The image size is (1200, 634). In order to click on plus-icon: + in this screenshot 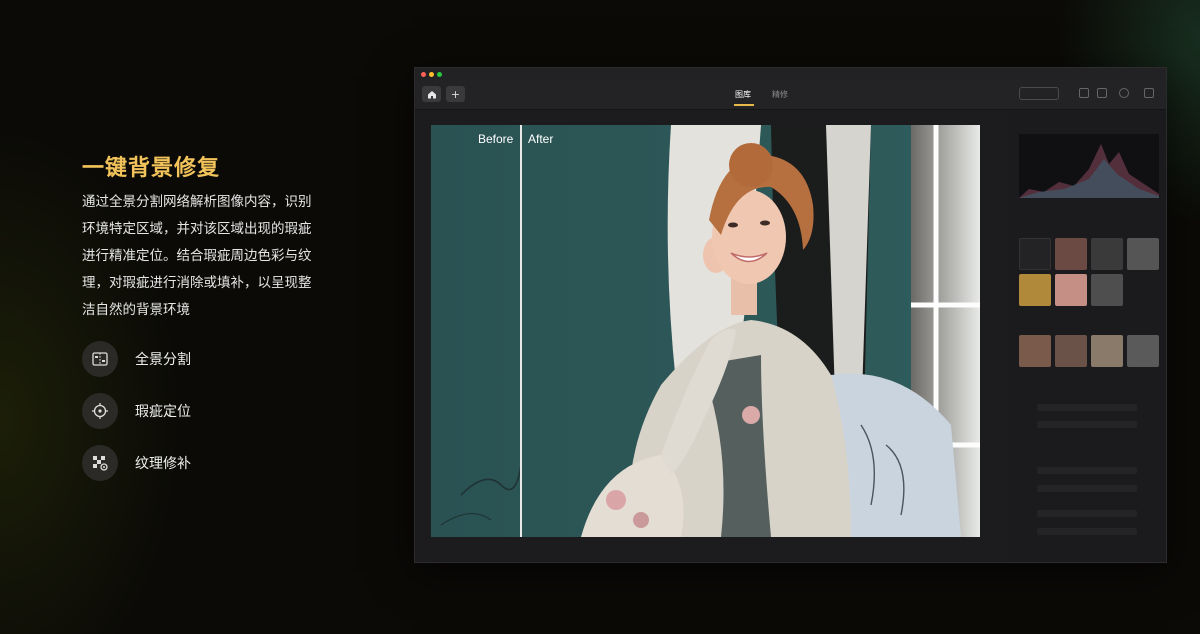, I will do `click(455, 94)`.